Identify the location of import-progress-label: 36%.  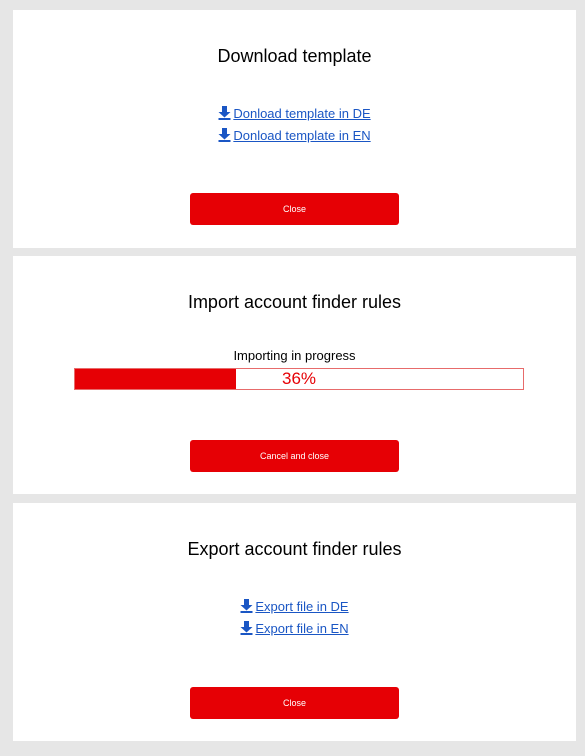
(299, 378).